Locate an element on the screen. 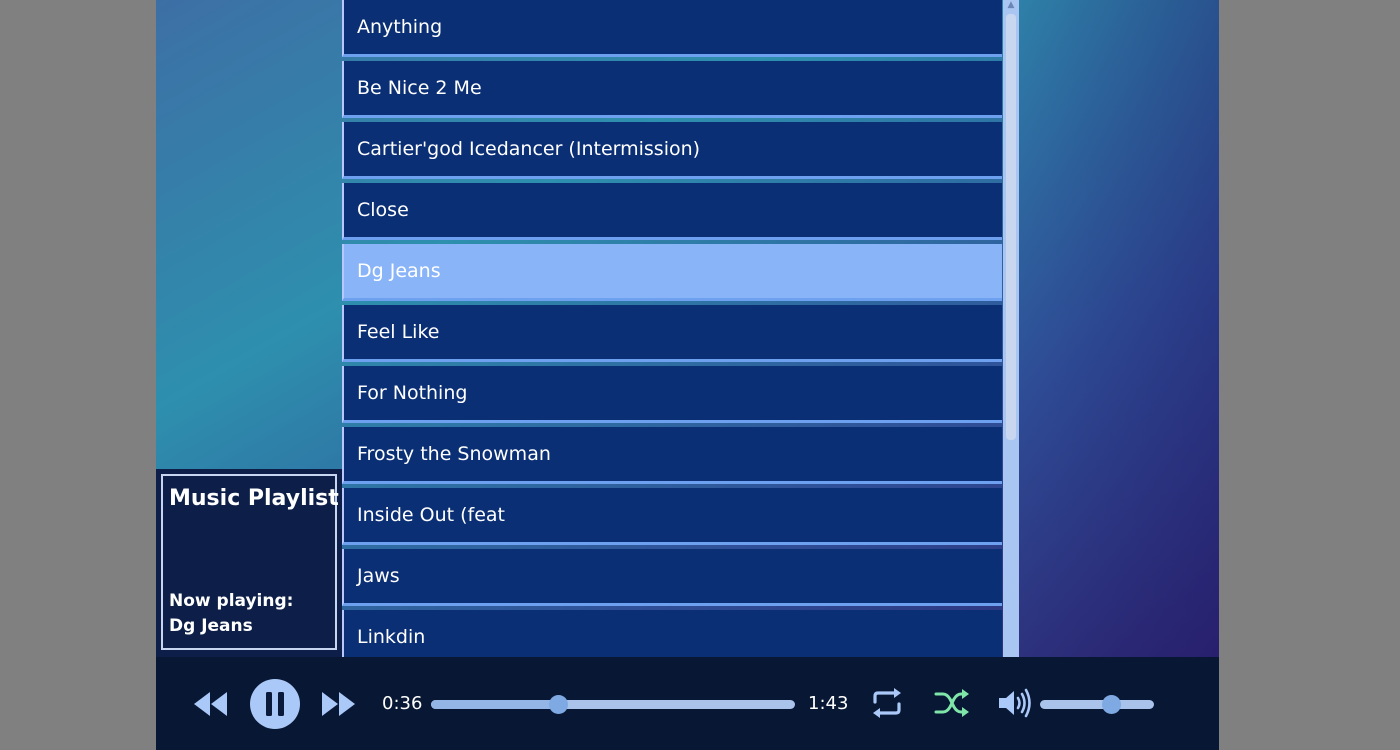 The width and height of the screenshot is (1400, 750). play-pause-button is located at coordinates (275, 704).